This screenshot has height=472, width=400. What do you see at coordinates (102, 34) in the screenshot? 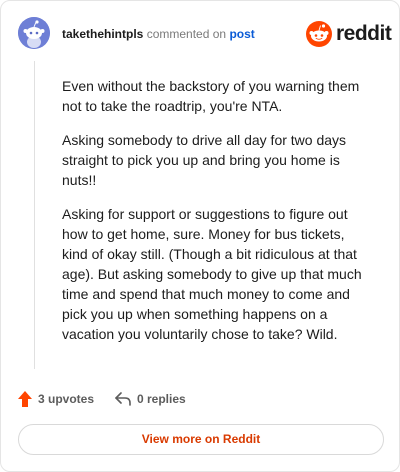
I see `username-link: takethehintpls` at bounding box center [102, 34].